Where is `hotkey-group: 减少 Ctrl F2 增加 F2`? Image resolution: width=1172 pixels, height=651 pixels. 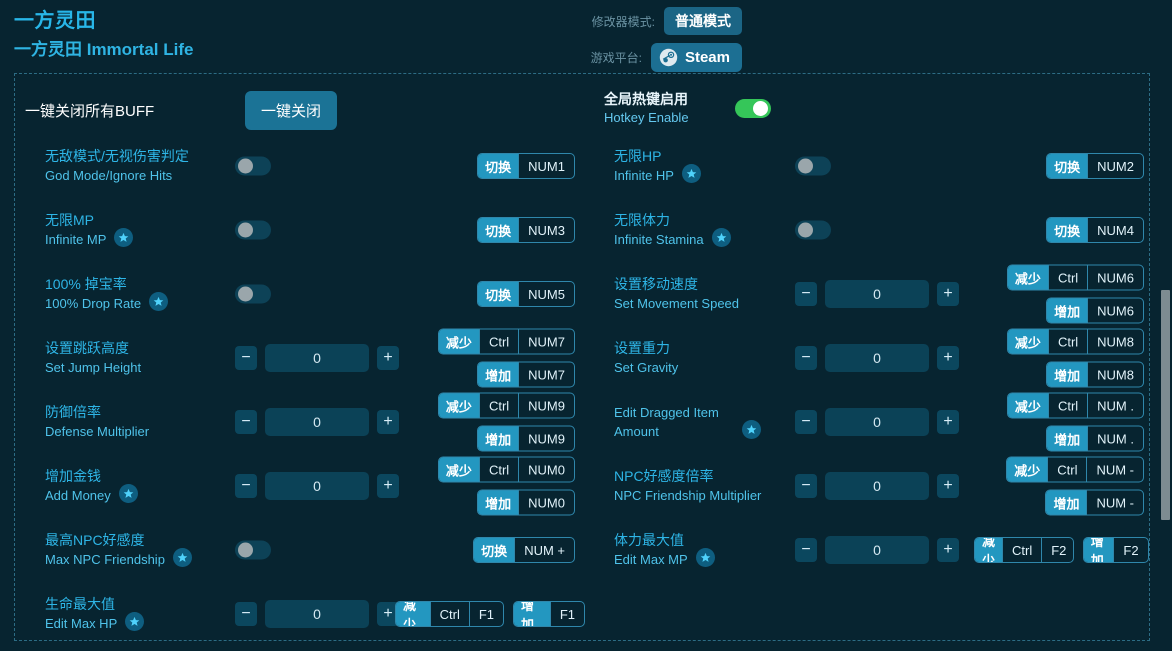
hotkey-group: 减少 Ctrl F2 增加 F2 is located at coordinates (1061, 550).